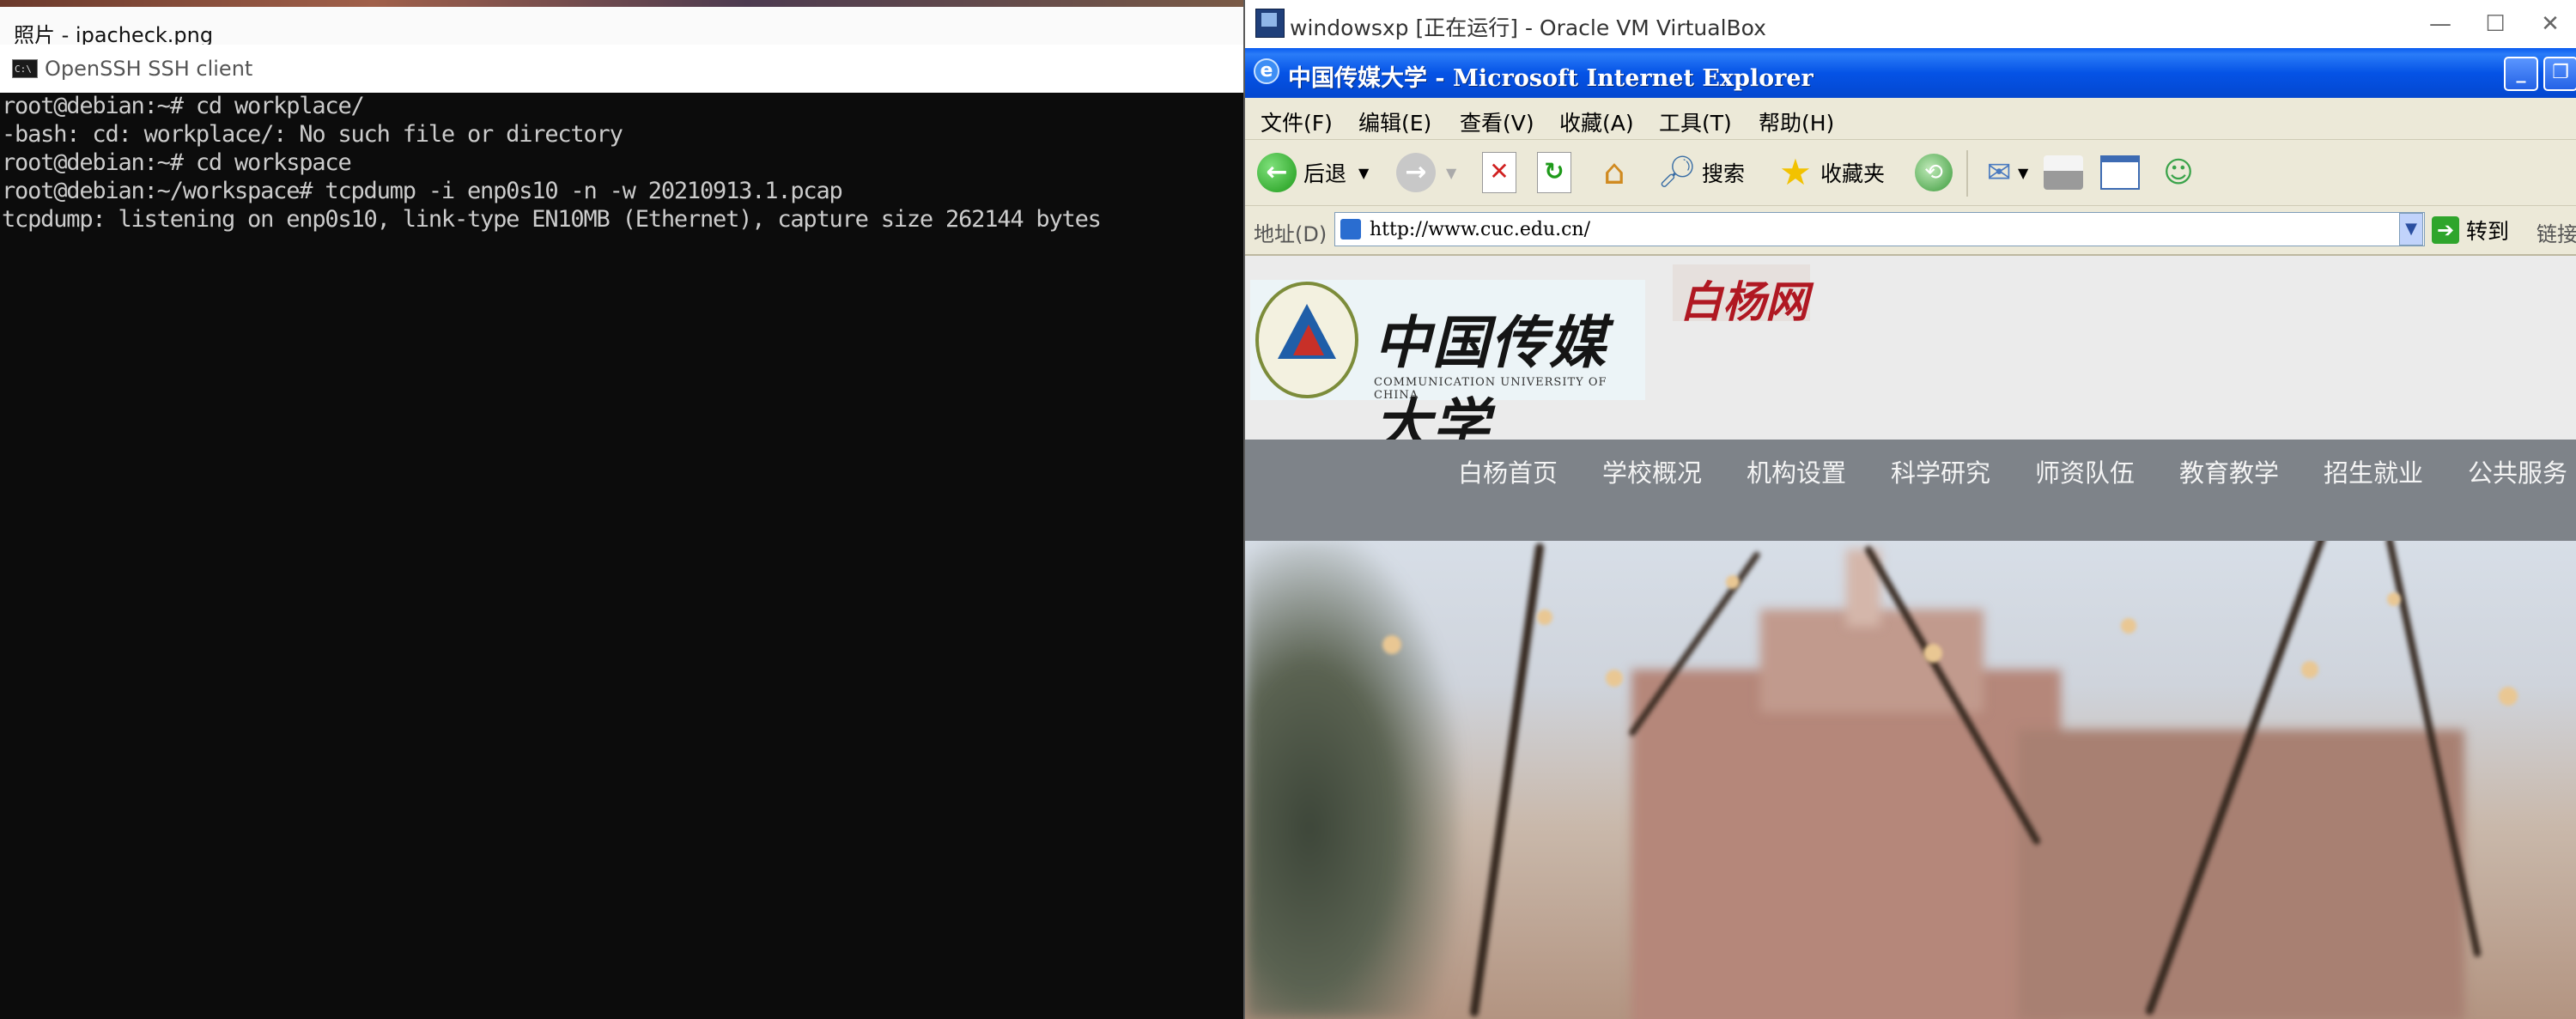 The width and height of the screenshot is (2576, 1019). I want to click on home-icon: ⌂, so click(1614, 172).